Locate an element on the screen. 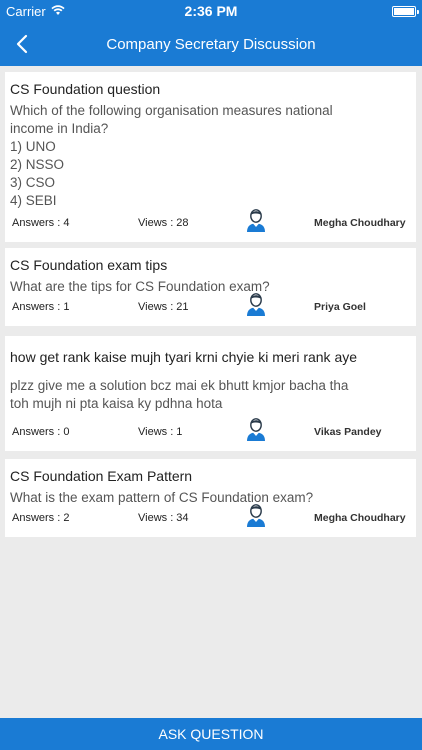 This screenshot has height=750, width=422. author-name: Vikas Pandey is located at coordinates (348, 432).